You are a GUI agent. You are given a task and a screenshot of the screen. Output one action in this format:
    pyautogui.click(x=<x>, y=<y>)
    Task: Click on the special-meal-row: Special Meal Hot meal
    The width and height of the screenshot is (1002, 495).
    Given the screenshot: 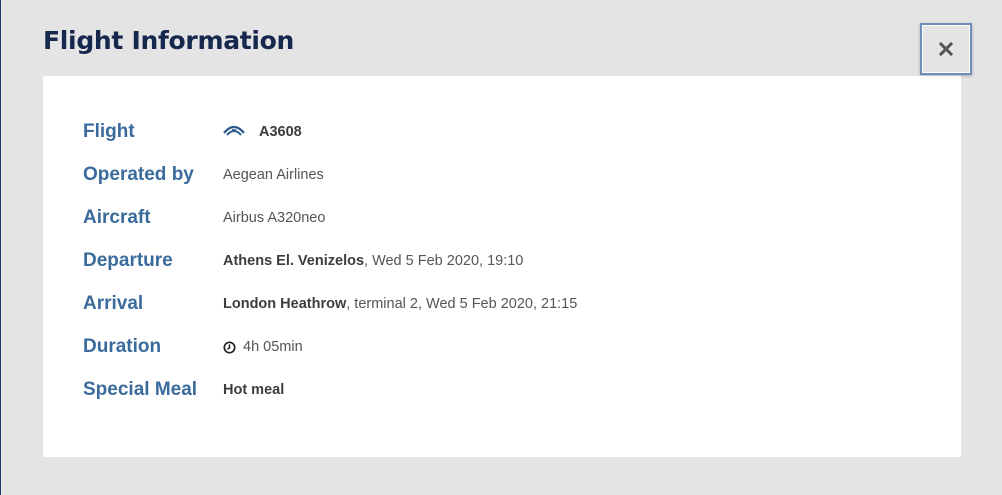 What is the action you would take?
    pyautogui.click(x=183, y=390)
    